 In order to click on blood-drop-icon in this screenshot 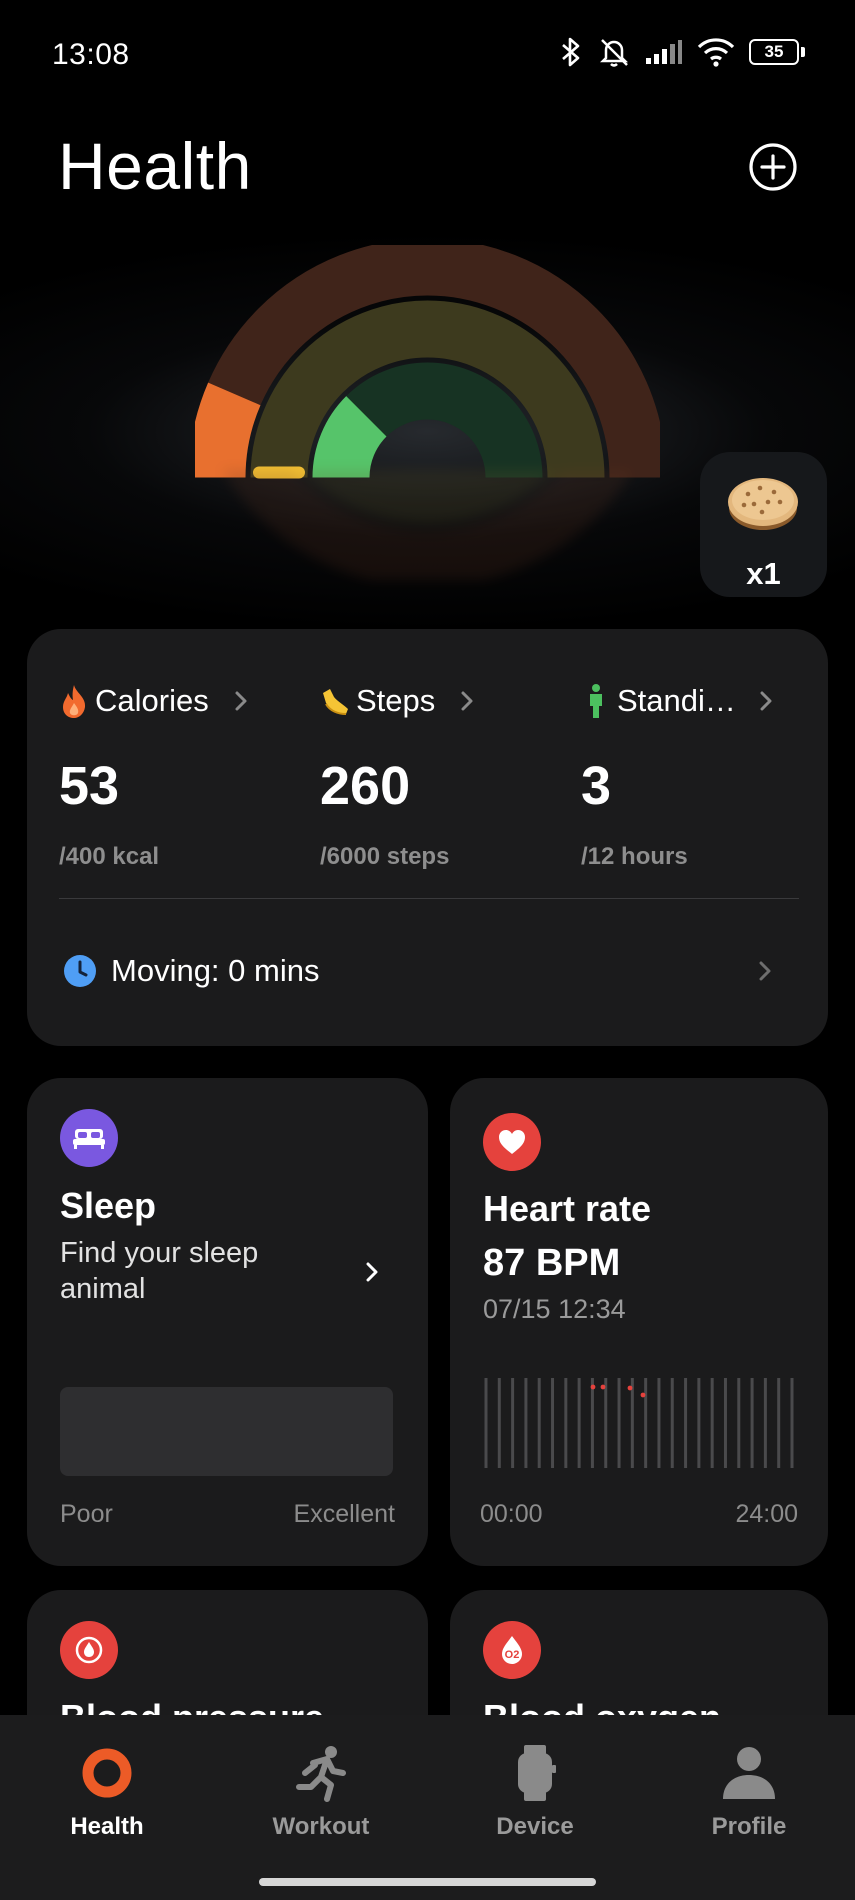, I will do `click(89, 1650)`.